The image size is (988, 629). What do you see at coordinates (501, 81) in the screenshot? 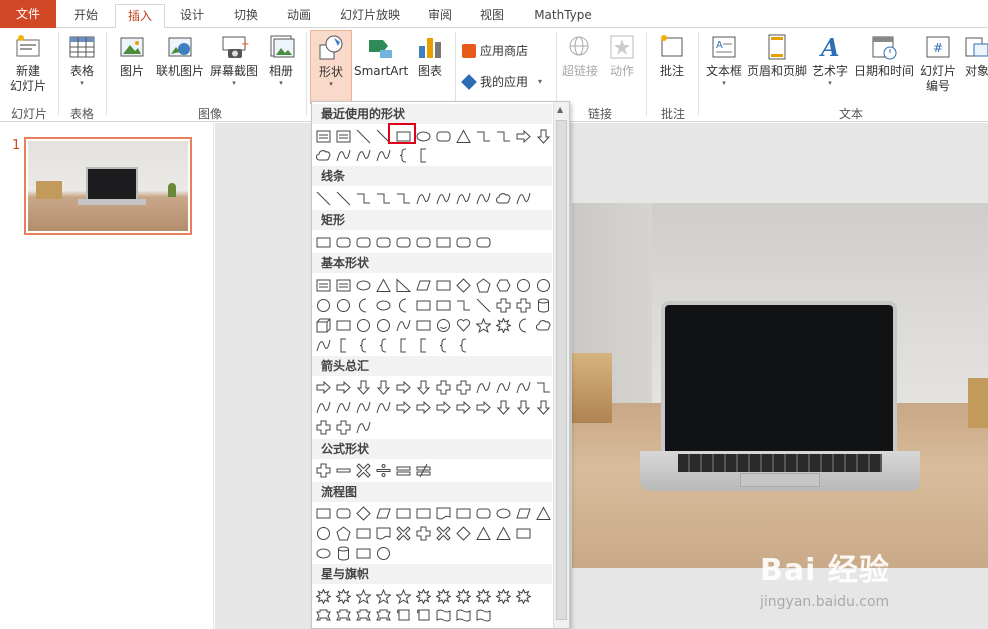
I see `my-apps-button: 我的应用 ▾` at bounding box center [501, 81].